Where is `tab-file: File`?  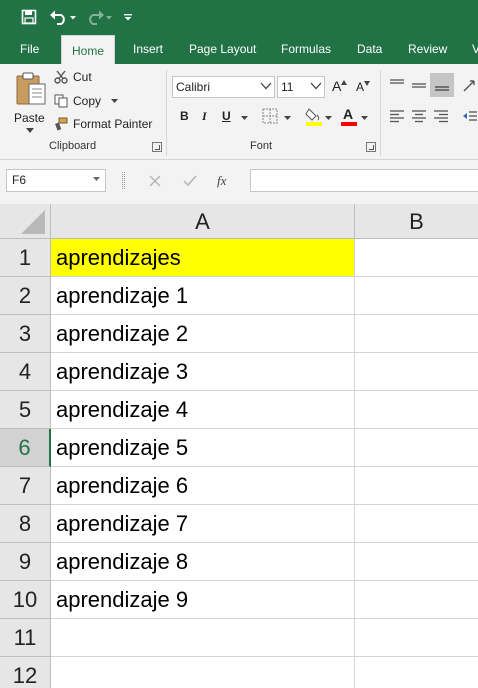 tab-file: File is located at coordinates (29, 49).